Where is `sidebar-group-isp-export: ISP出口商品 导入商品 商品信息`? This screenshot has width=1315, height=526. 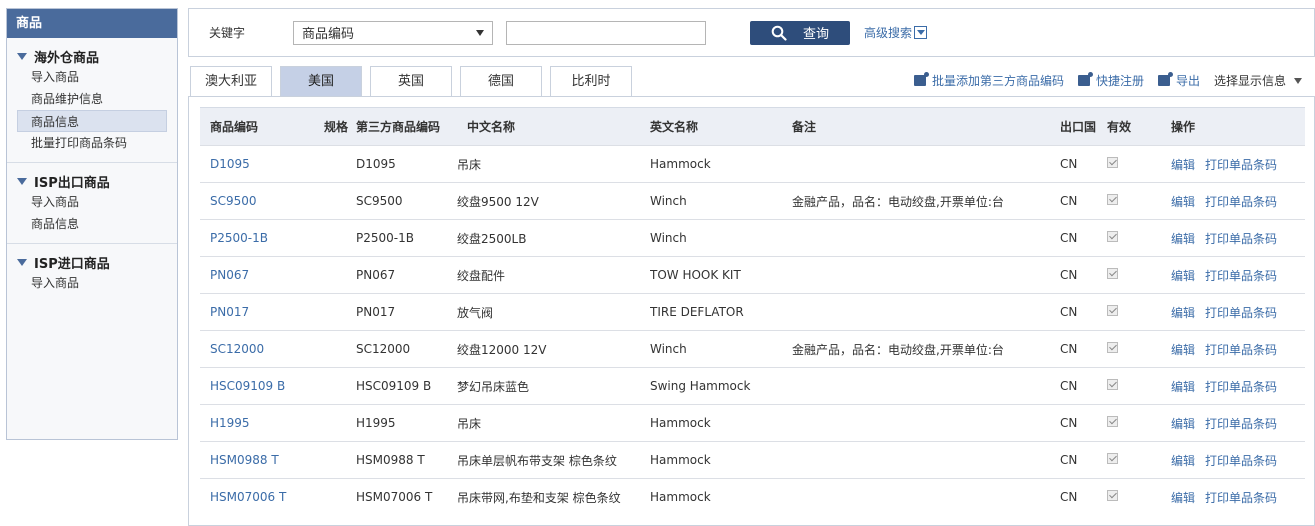 sidebar-group-isp-export: ISP出口商品 导入商品 商品信息 is located at coordinates (92, 203).